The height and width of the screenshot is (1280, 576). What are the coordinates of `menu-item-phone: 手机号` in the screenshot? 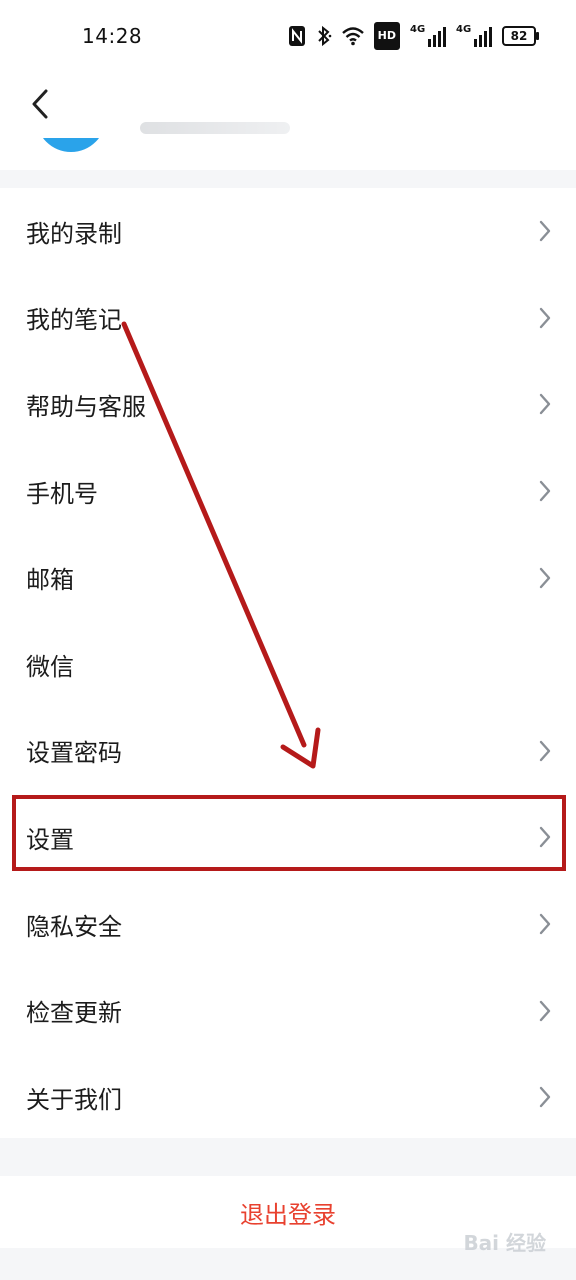 It's located at (288, 491).